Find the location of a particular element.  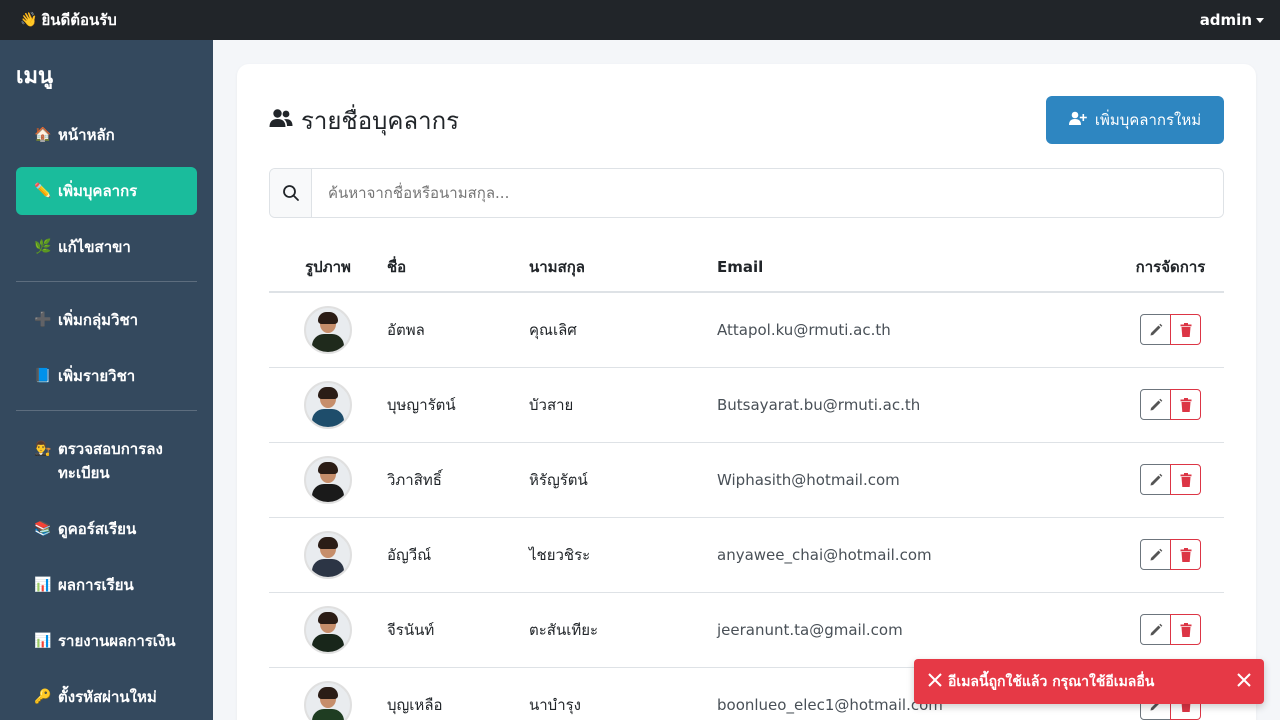

user-plus-icon is located at coordinates (1077, 120).